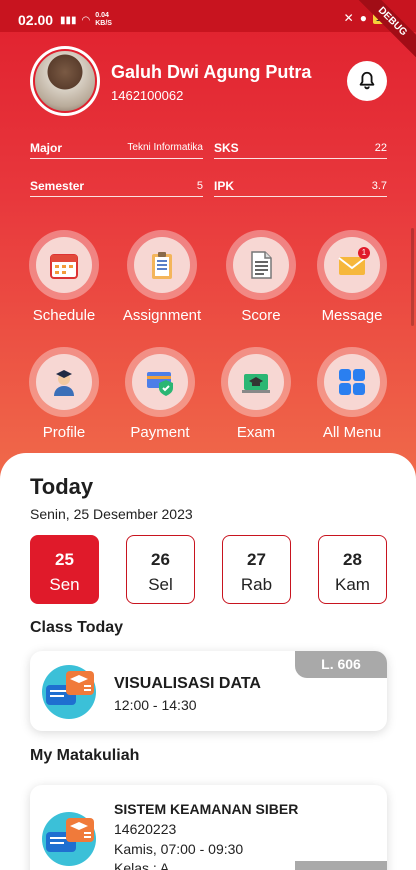  I want to click on menu-exam: Exam, so click(256, 394).